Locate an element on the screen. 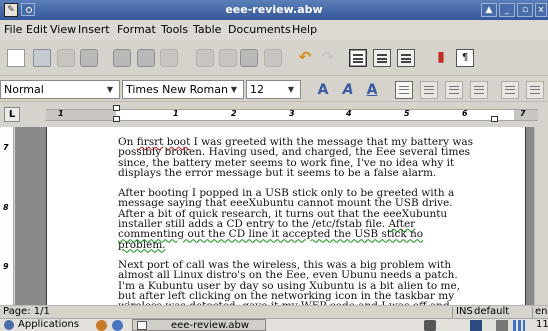  right-margin-area is located at coordinates (526, 115).